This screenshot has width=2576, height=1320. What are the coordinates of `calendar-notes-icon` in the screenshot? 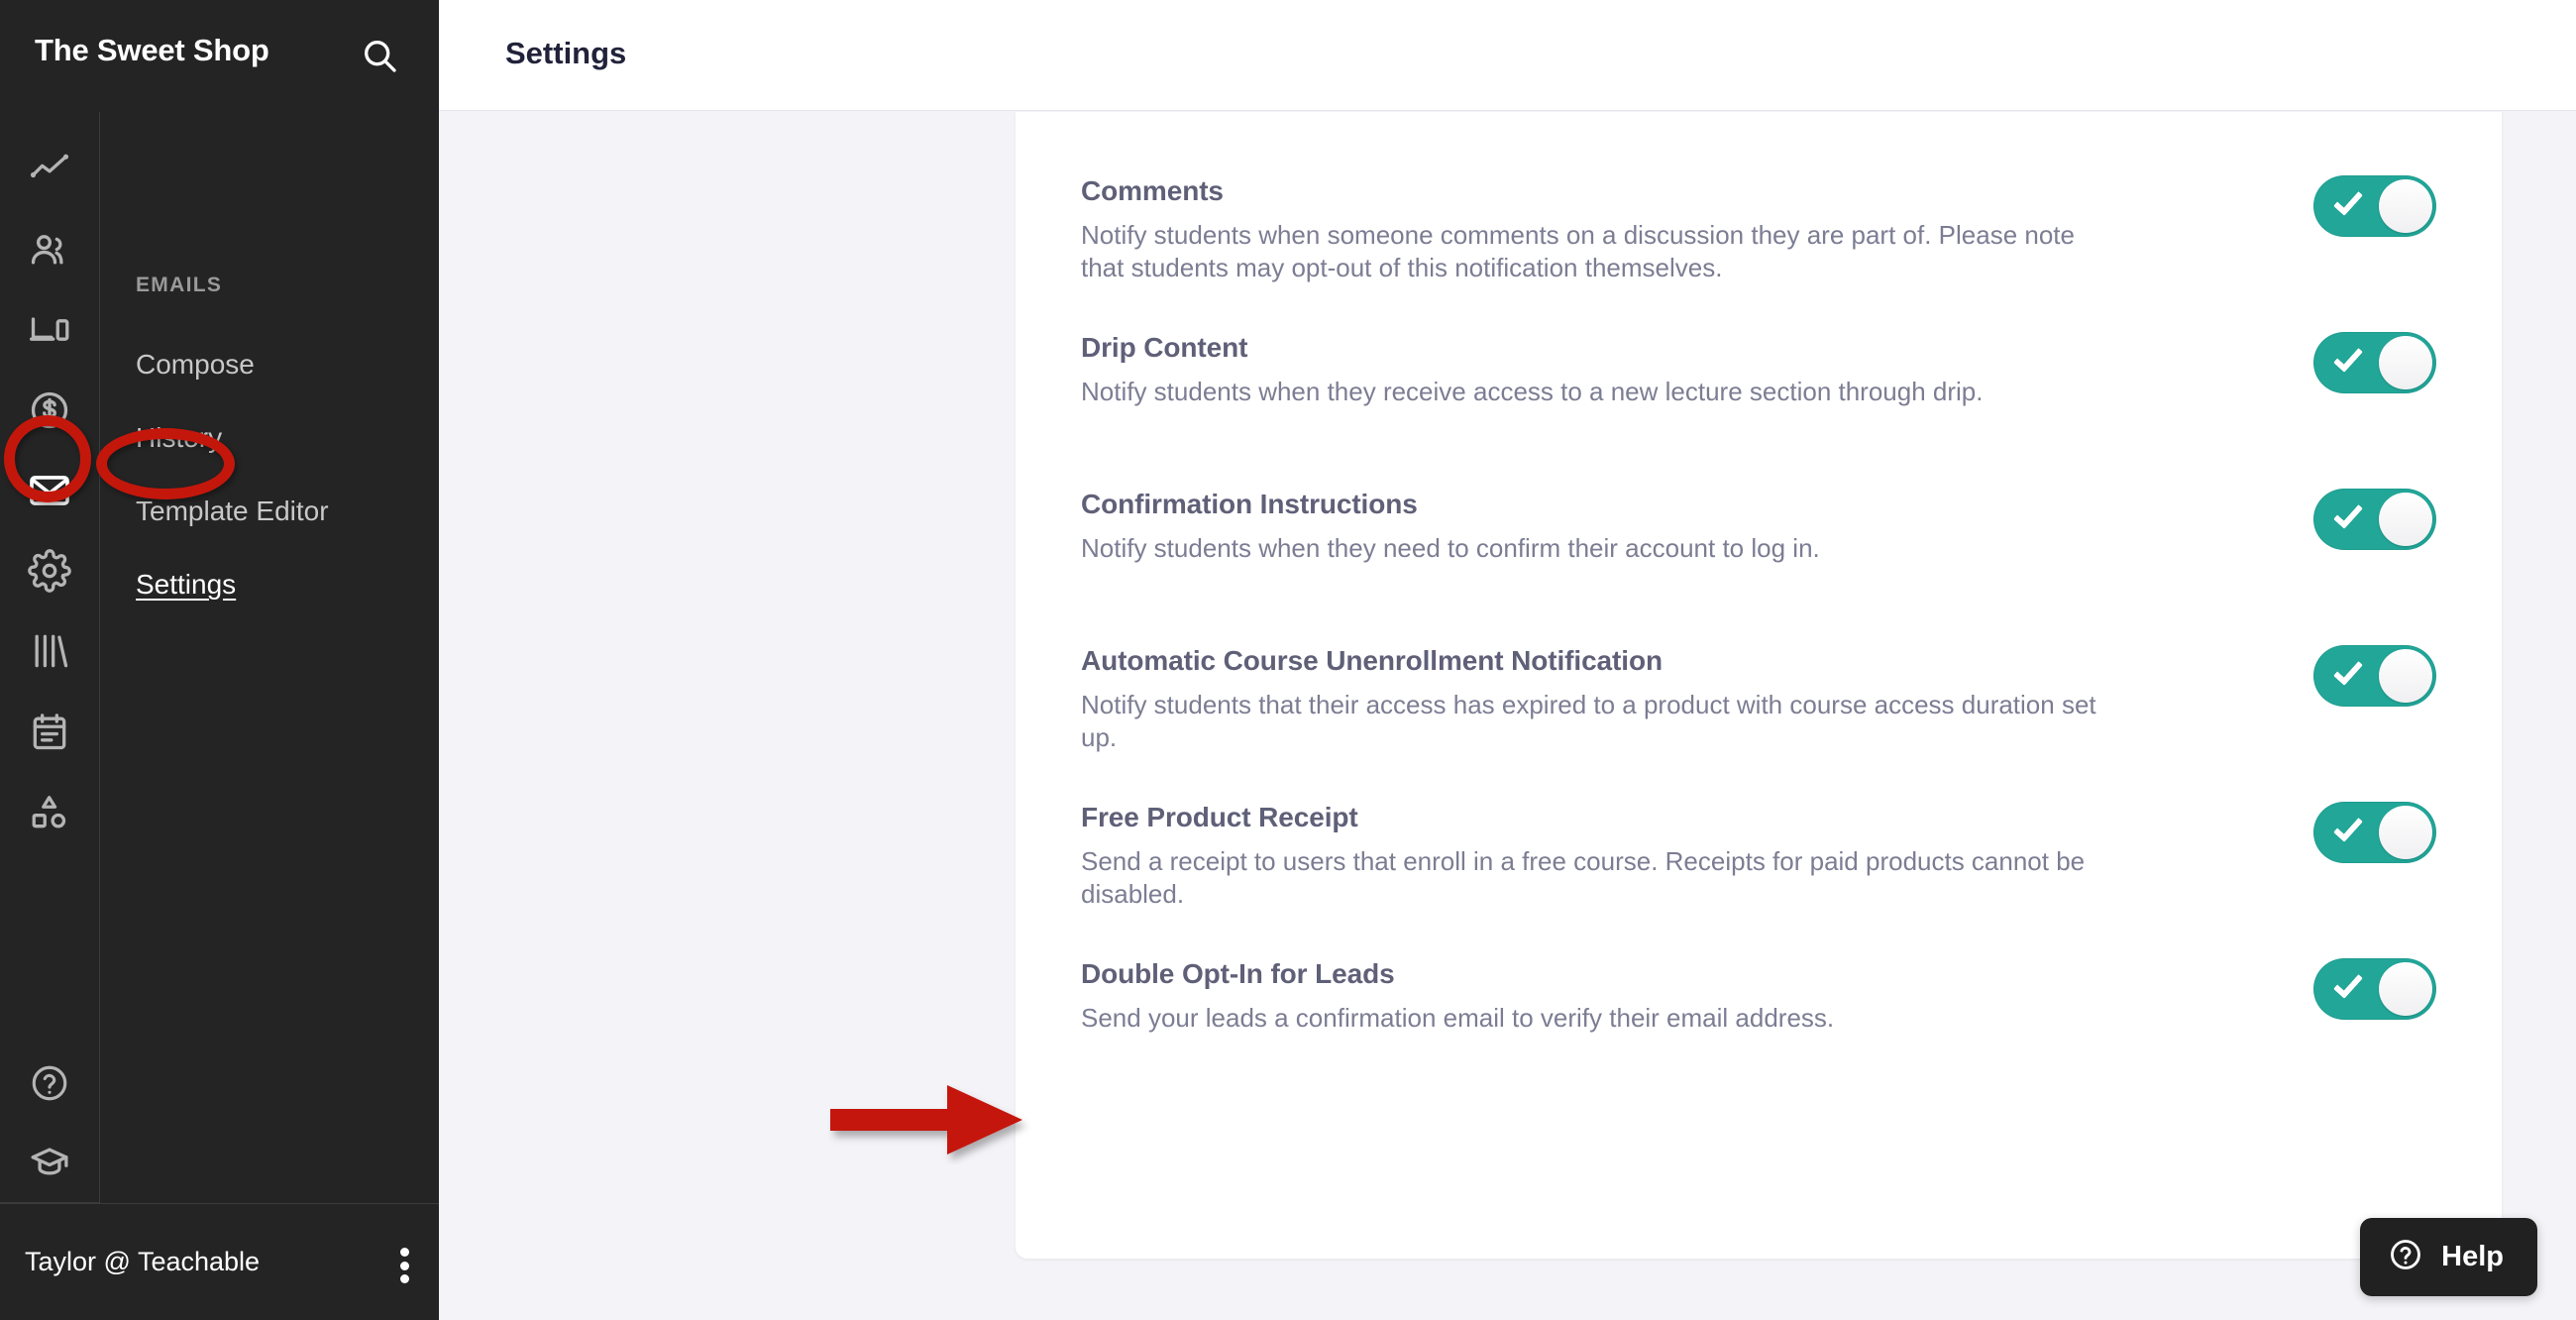 It's located at (49, 731).